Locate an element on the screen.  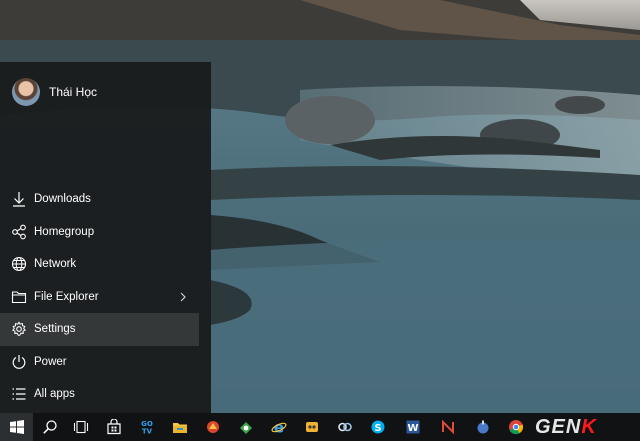
svg-text: e is located at coordinates (278, 427).